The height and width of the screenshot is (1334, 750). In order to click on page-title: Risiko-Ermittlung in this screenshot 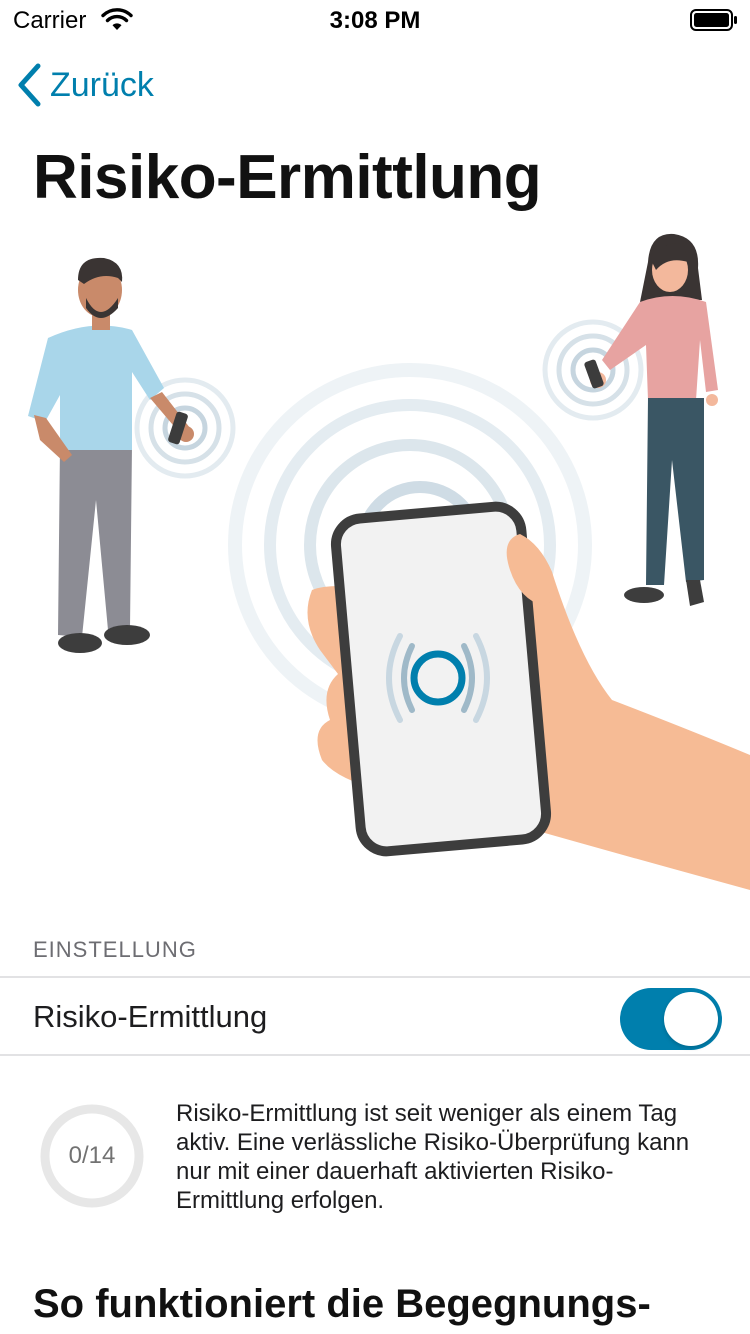, I will do `click(287, 177)`.